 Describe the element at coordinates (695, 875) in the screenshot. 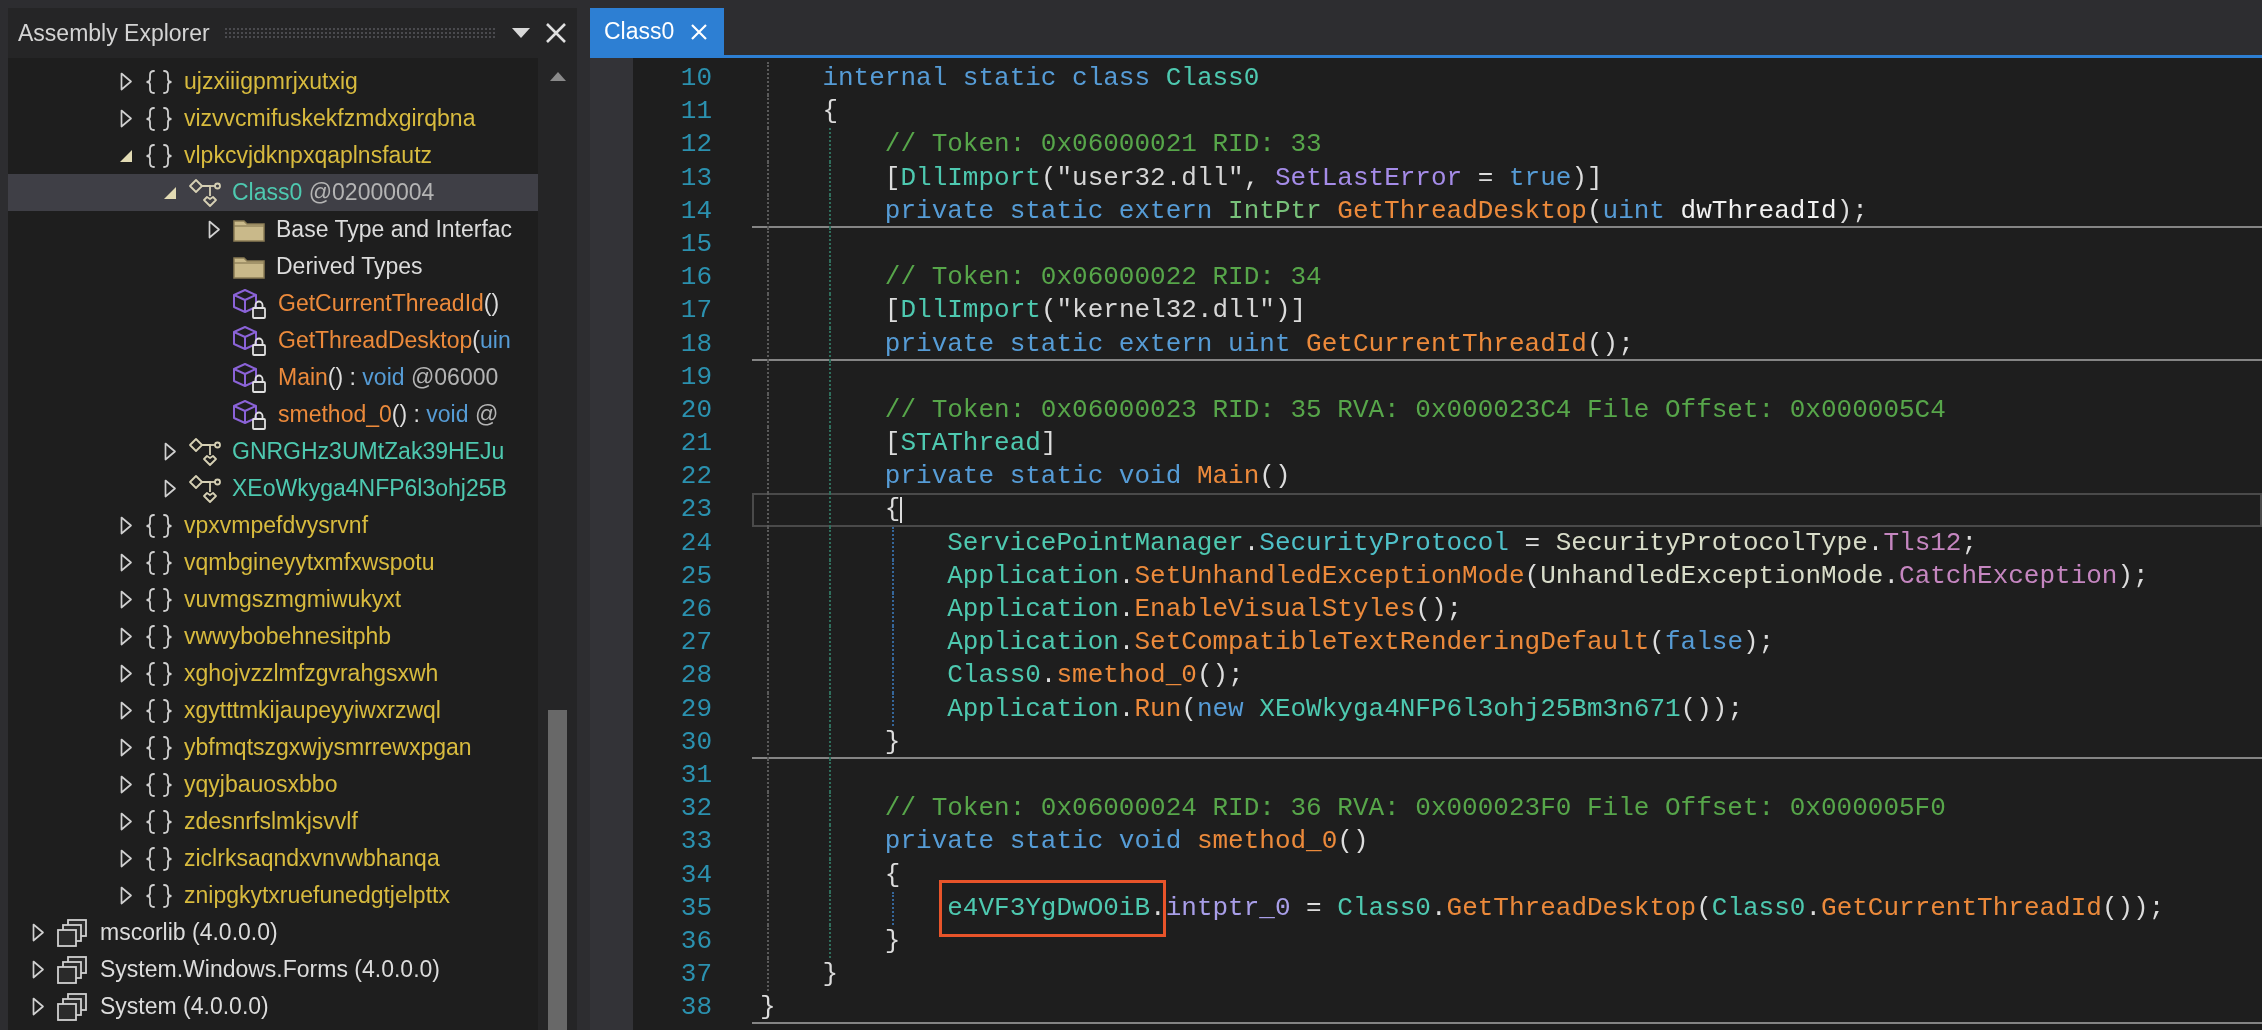

I see `line-number: 34` at that location.